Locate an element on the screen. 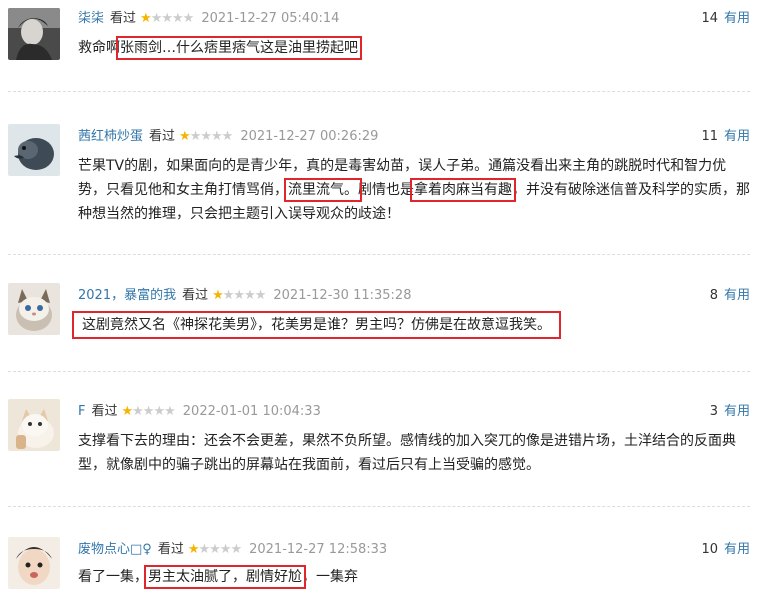  vote-block: 11 有用 is located at coordinates (725, 137).